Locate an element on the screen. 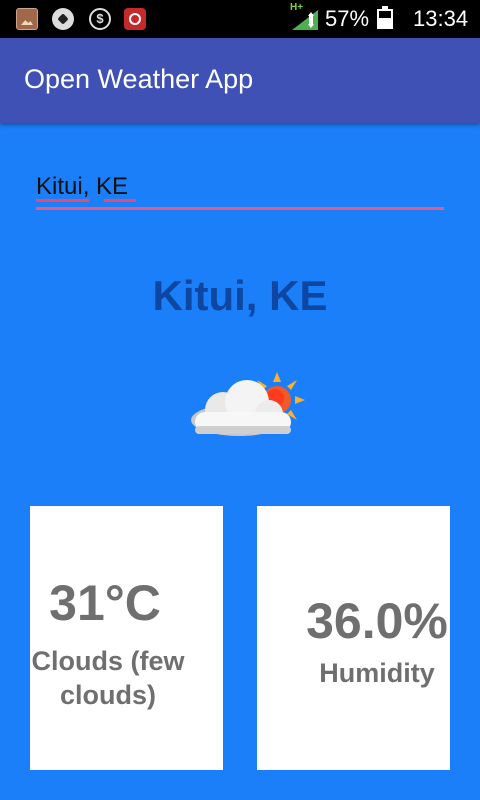 The image size is (480, 800). target-icon is located at coordinates (135, 19).